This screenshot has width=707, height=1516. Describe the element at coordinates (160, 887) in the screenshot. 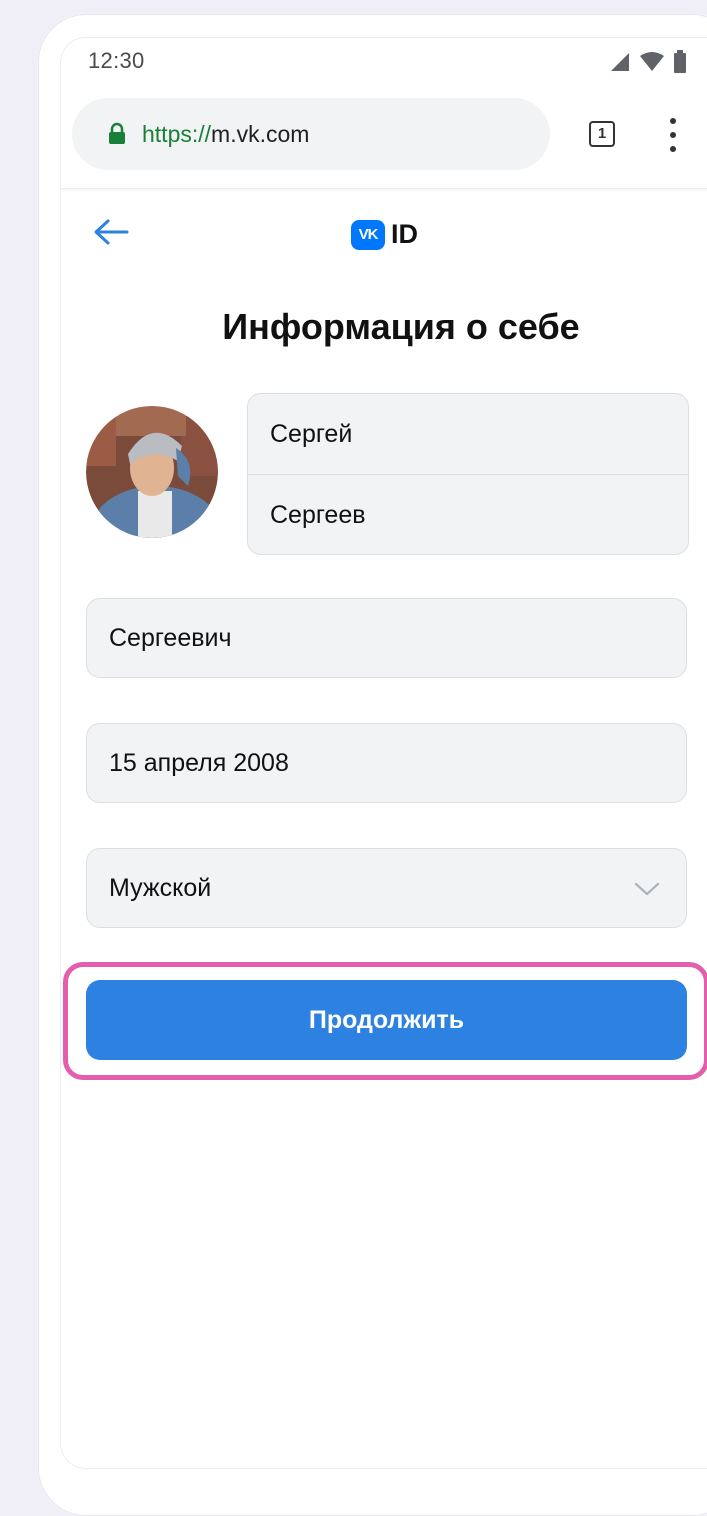

I see `gender-value: Мужской` at that location.